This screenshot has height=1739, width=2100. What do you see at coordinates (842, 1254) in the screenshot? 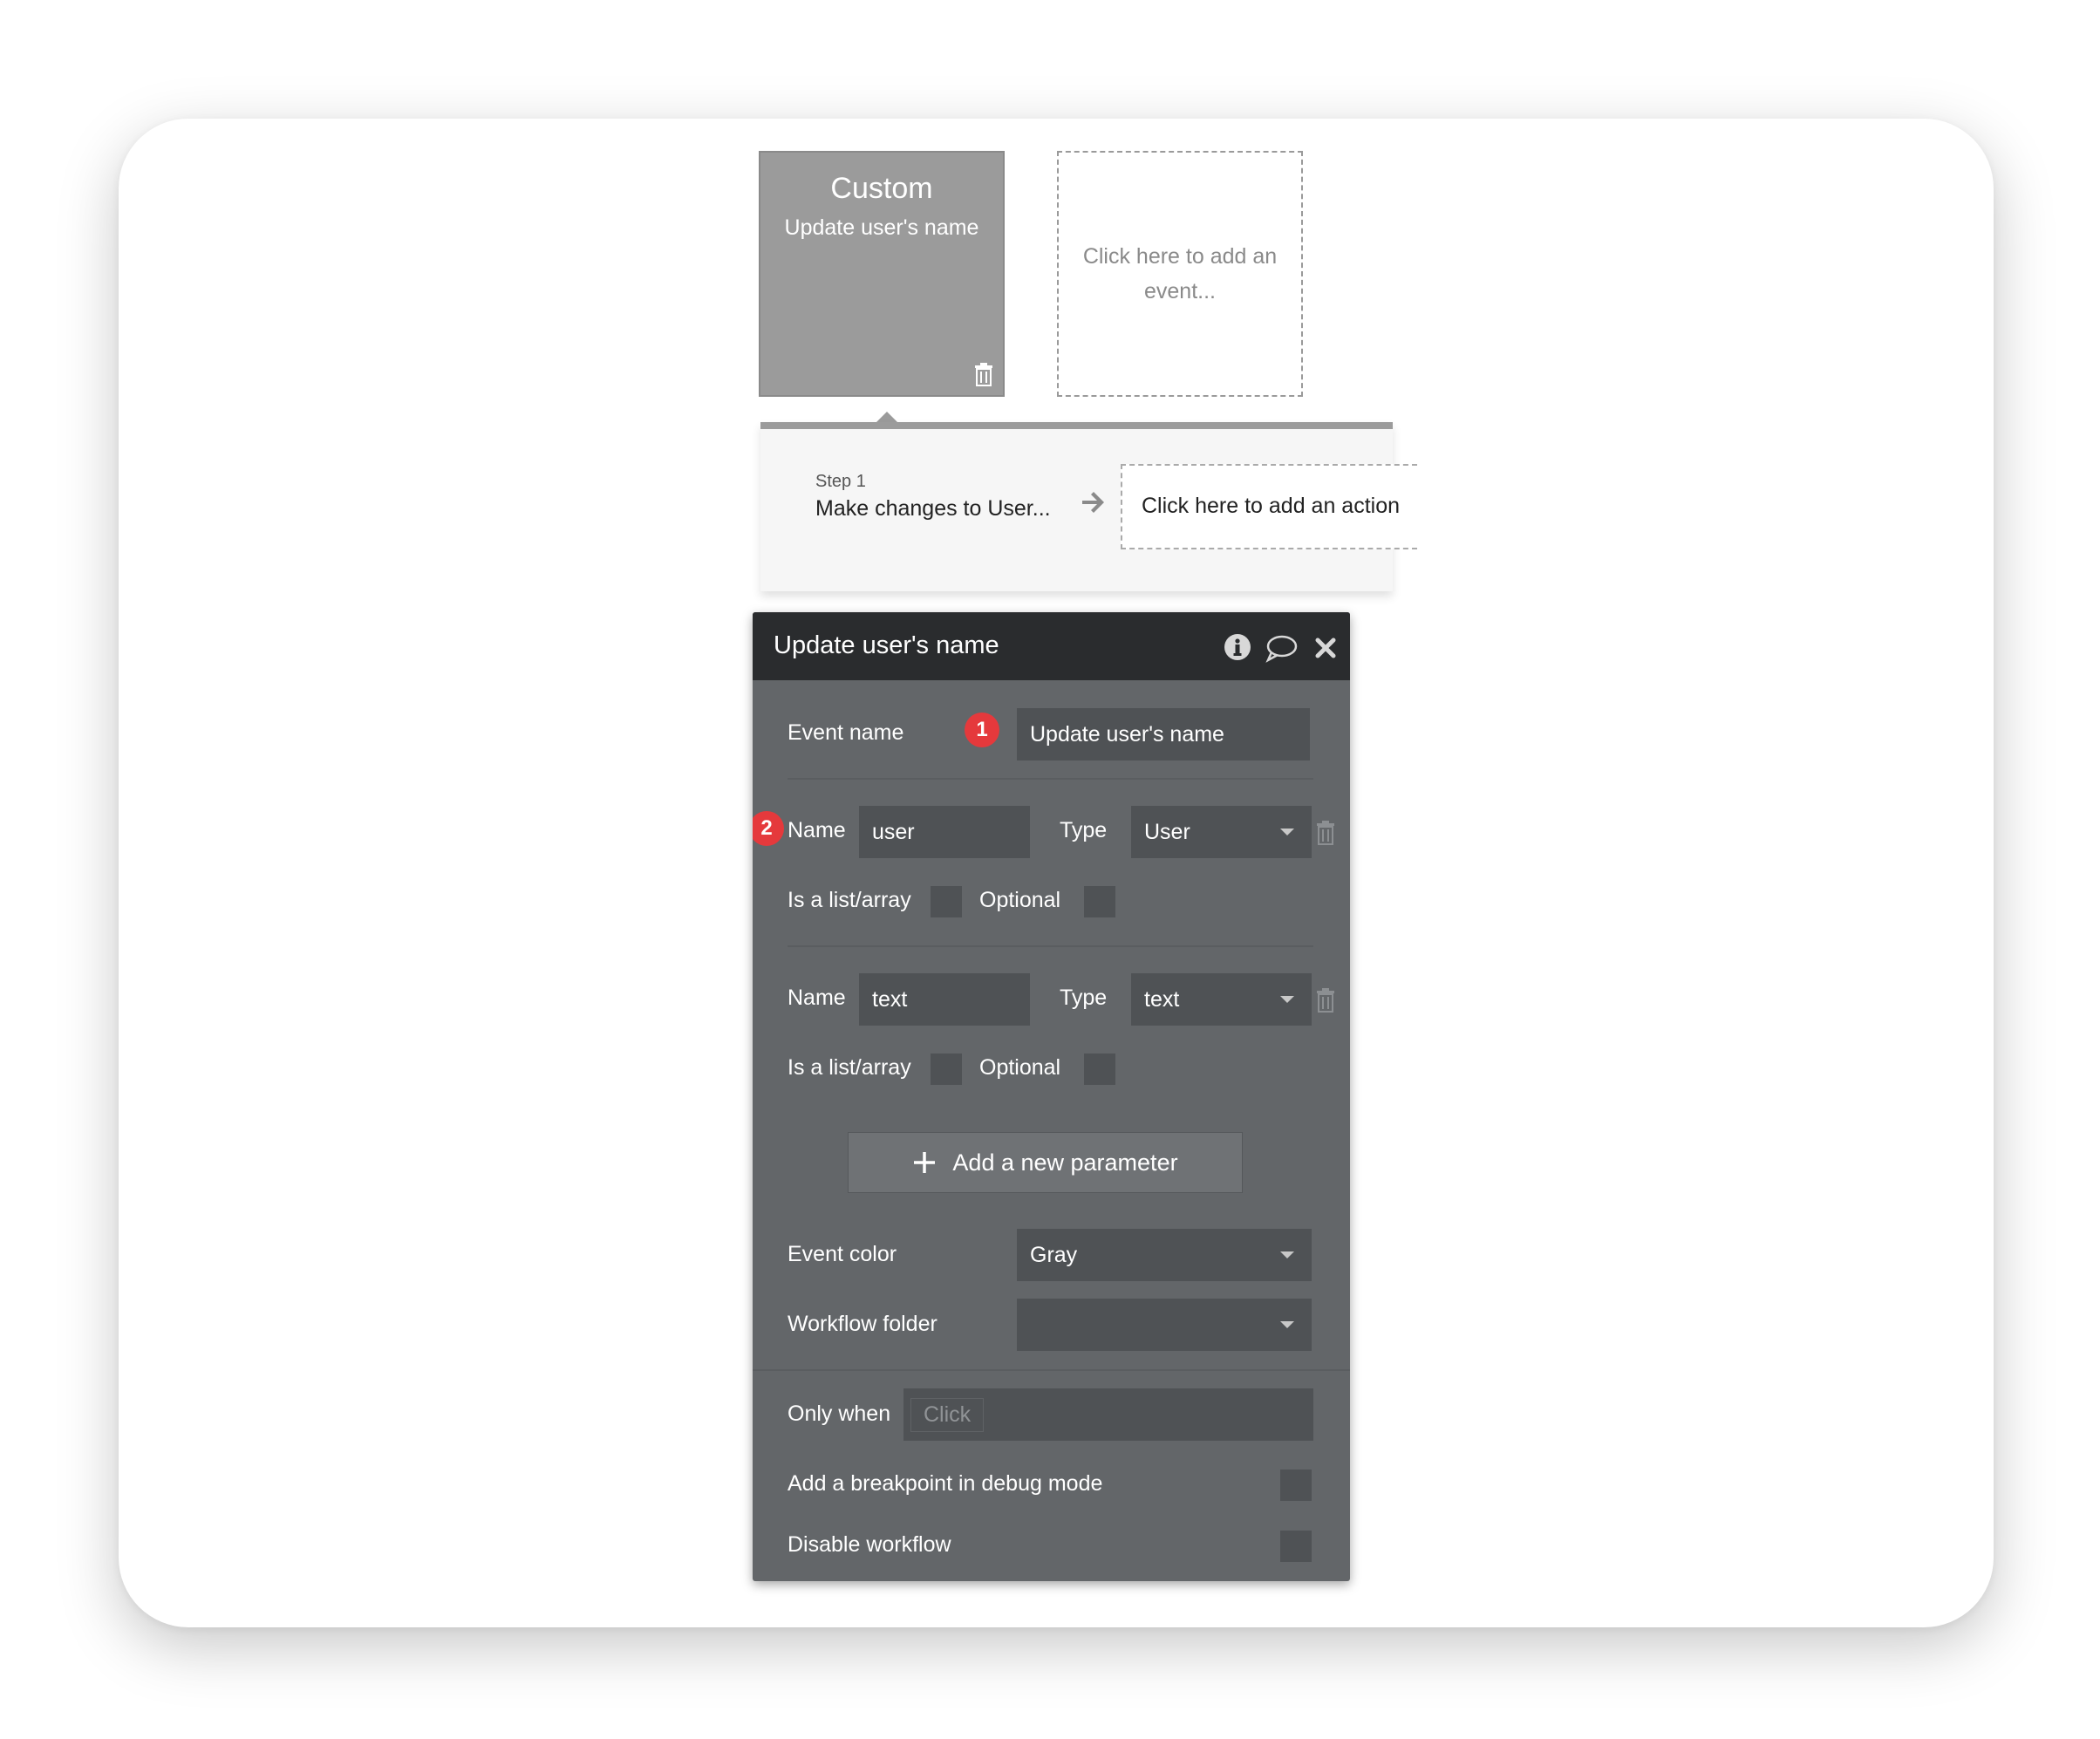
I see `event-color-label: Event color` at bounding box center [842, 1254].